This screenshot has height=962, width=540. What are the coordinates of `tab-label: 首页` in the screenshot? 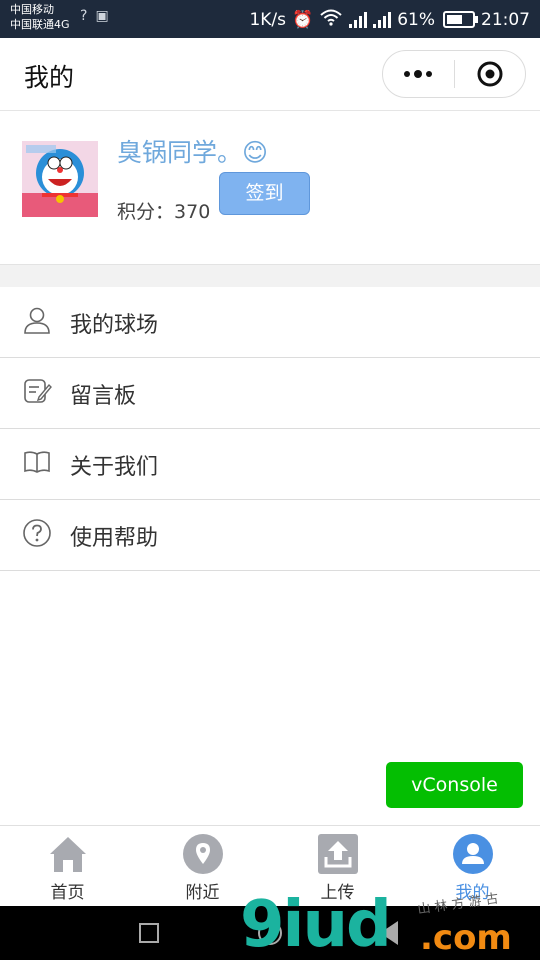 It's located at (67, 893).